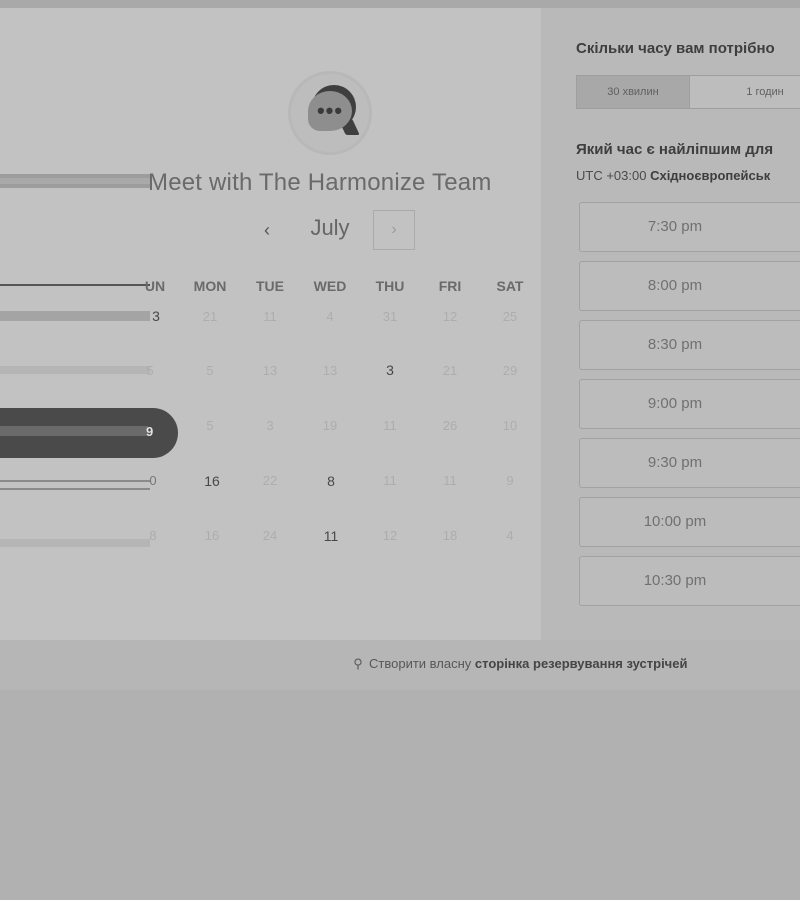  I want to click on day-cell: 29, so click(510, 370).